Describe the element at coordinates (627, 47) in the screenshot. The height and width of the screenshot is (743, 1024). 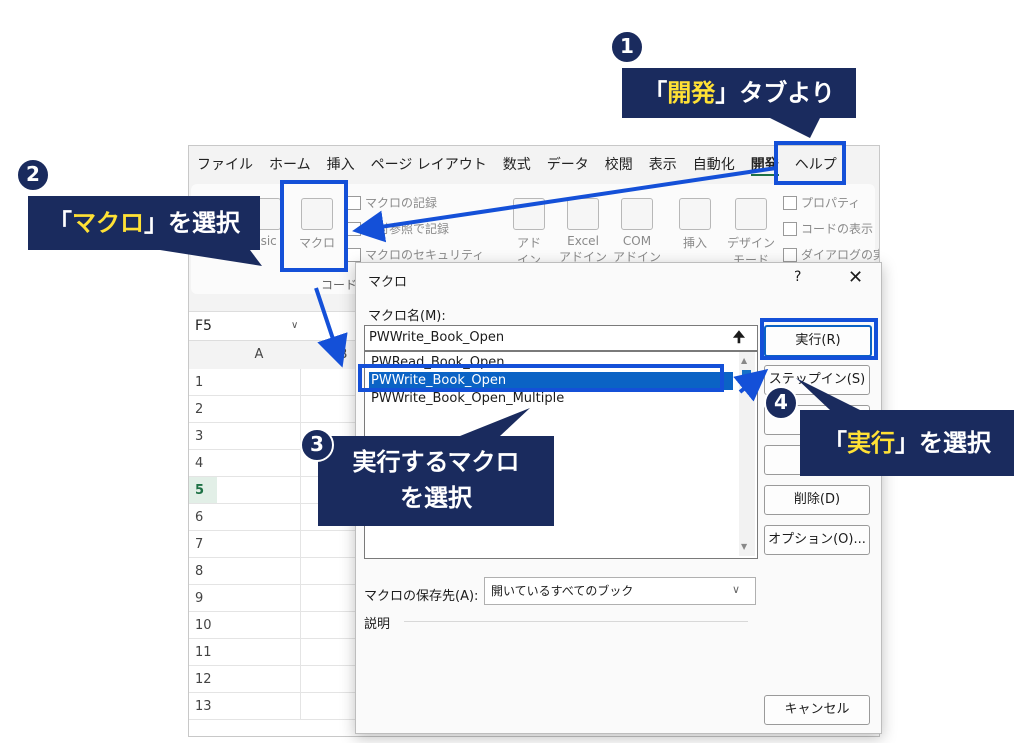
I see `step-number-1: 1` at that location.